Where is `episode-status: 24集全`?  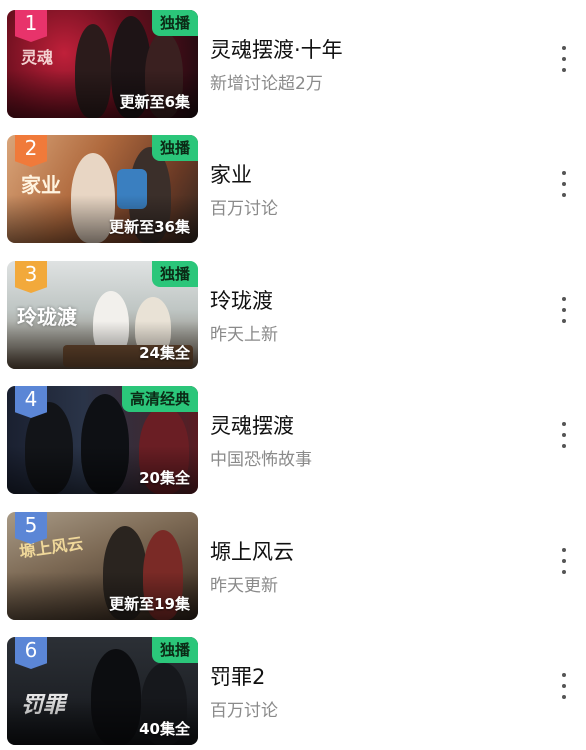
episode-status: 24集全 is located at coordinates (164, 353).